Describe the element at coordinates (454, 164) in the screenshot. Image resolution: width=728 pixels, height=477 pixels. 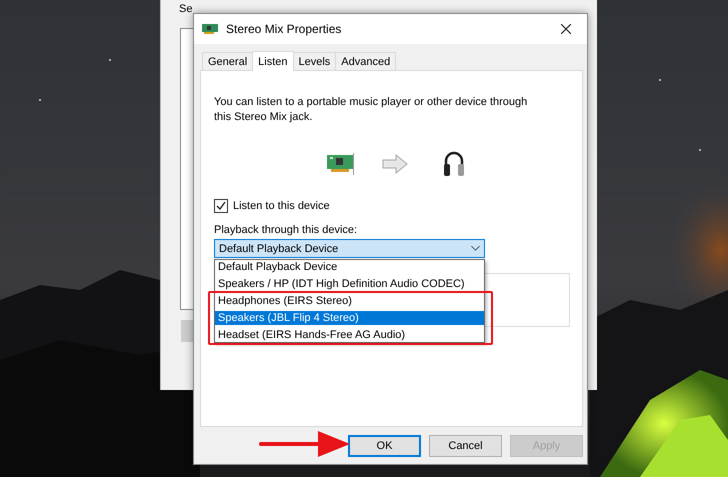
I see `headphones-icon` at that location.